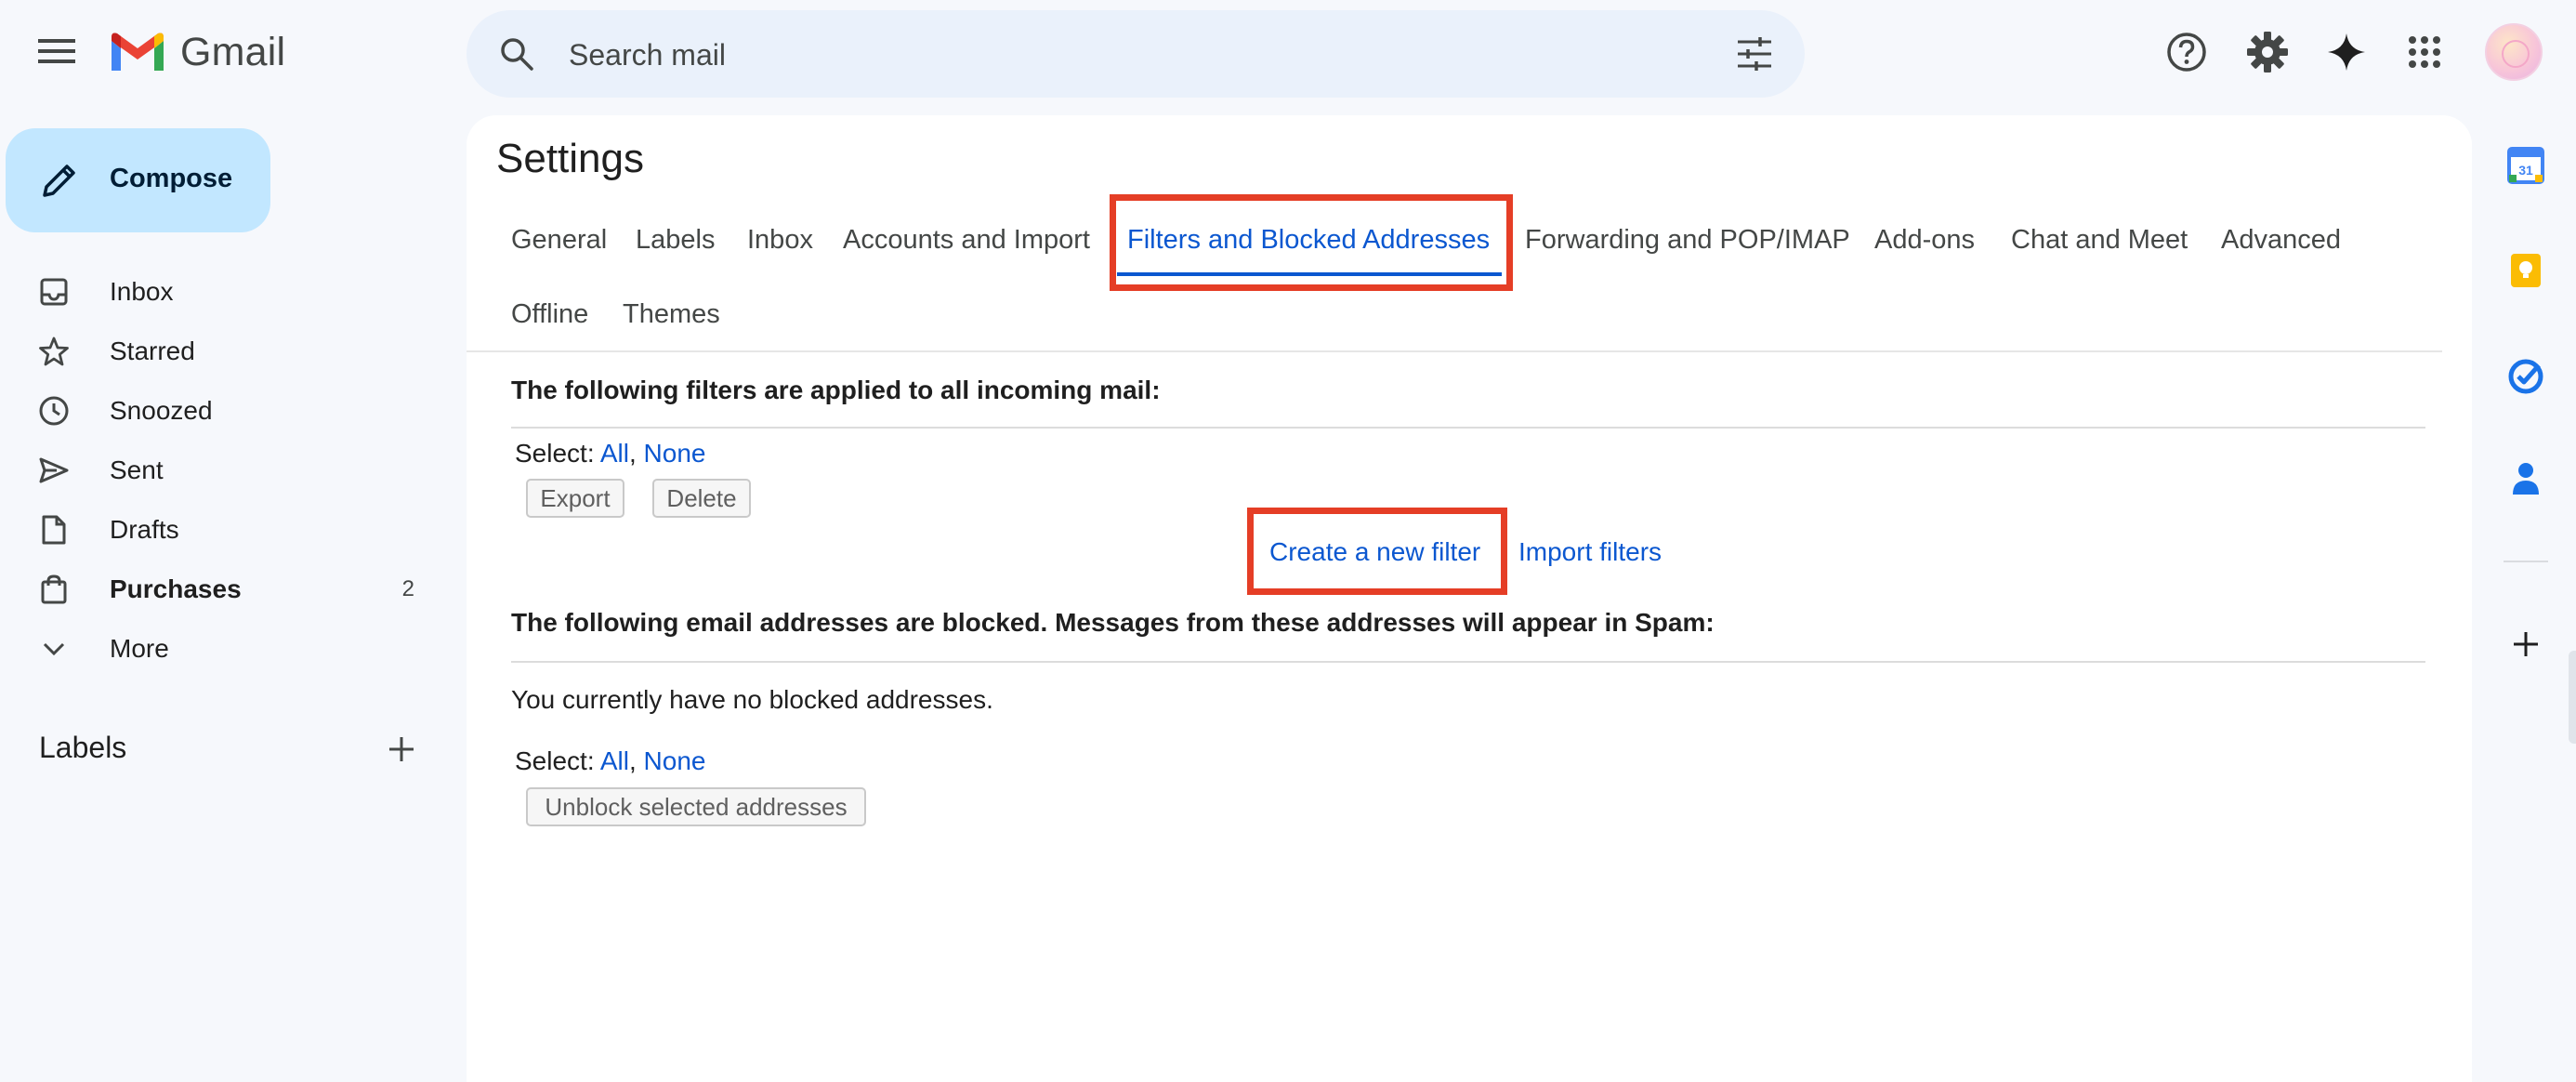 This screenshot has width=2576, height=1082. I want to click on contacts-icon, so click(2526, 479).